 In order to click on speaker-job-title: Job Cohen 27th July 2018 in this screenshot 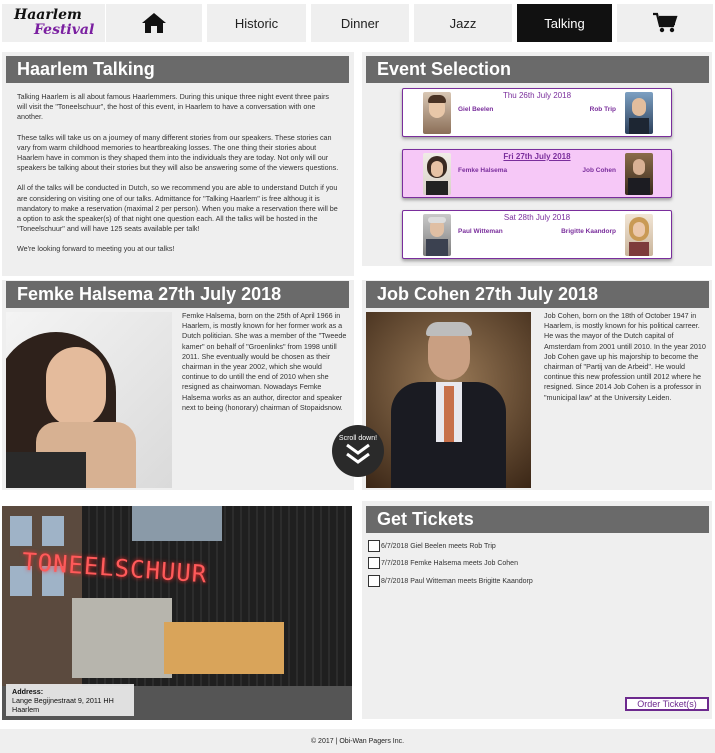, I will do `click(537, 294)`.